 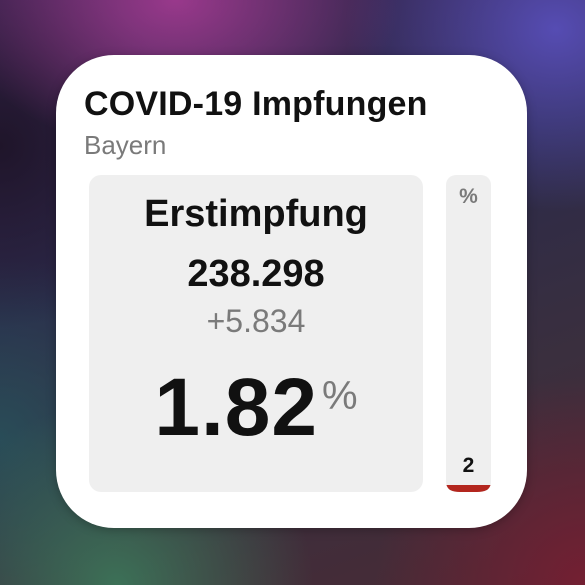 I want to click on dose-label: Erstimpfung, so click(x=256, y=214).